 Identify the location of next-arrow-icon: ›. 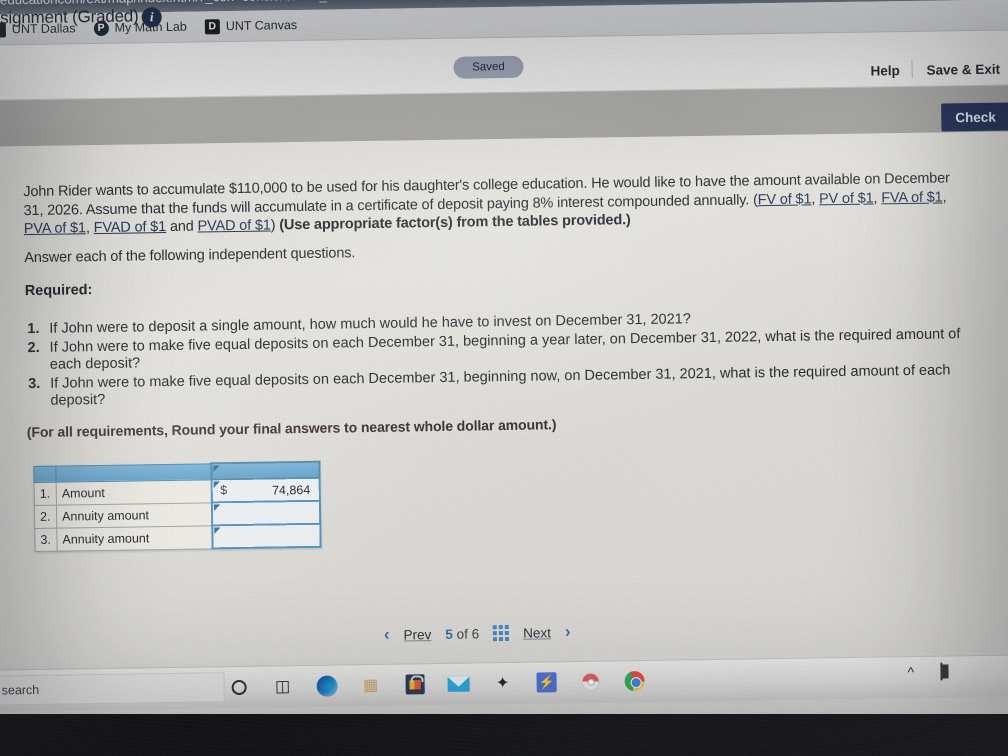
(568, 632).